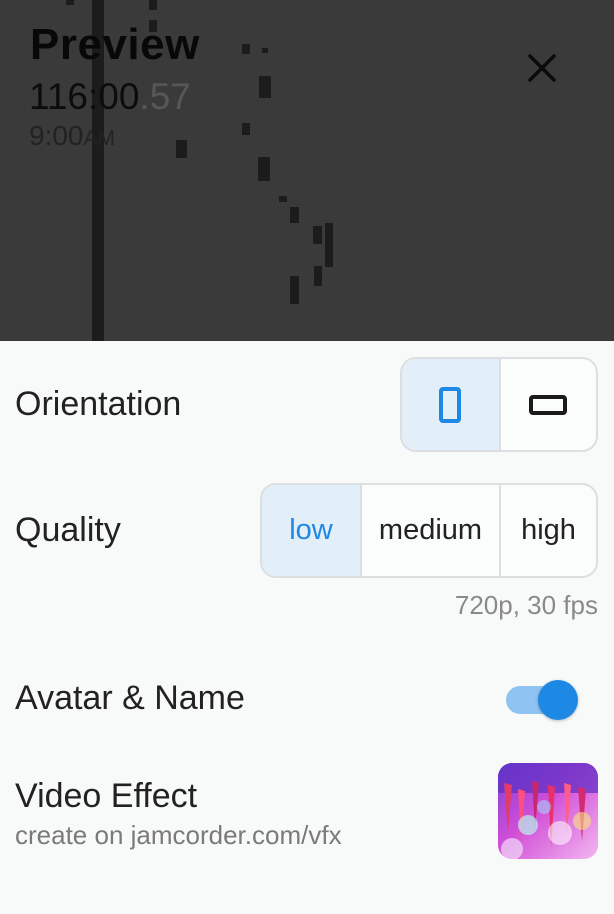 This screenshot has height=914, width=614. I want to click on elapsed-timer: 116:00.57, so click(110, 97).